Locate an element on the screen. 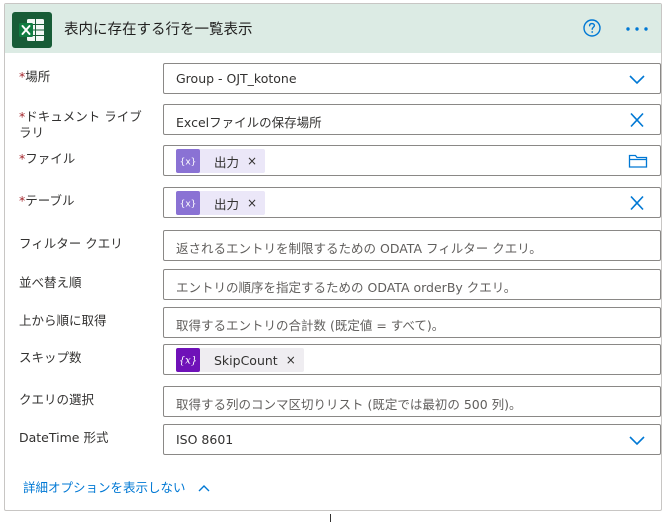 The image size is (666, 522). library-value: Excelファイルの保存場所 is located at coordinates (249, 122).